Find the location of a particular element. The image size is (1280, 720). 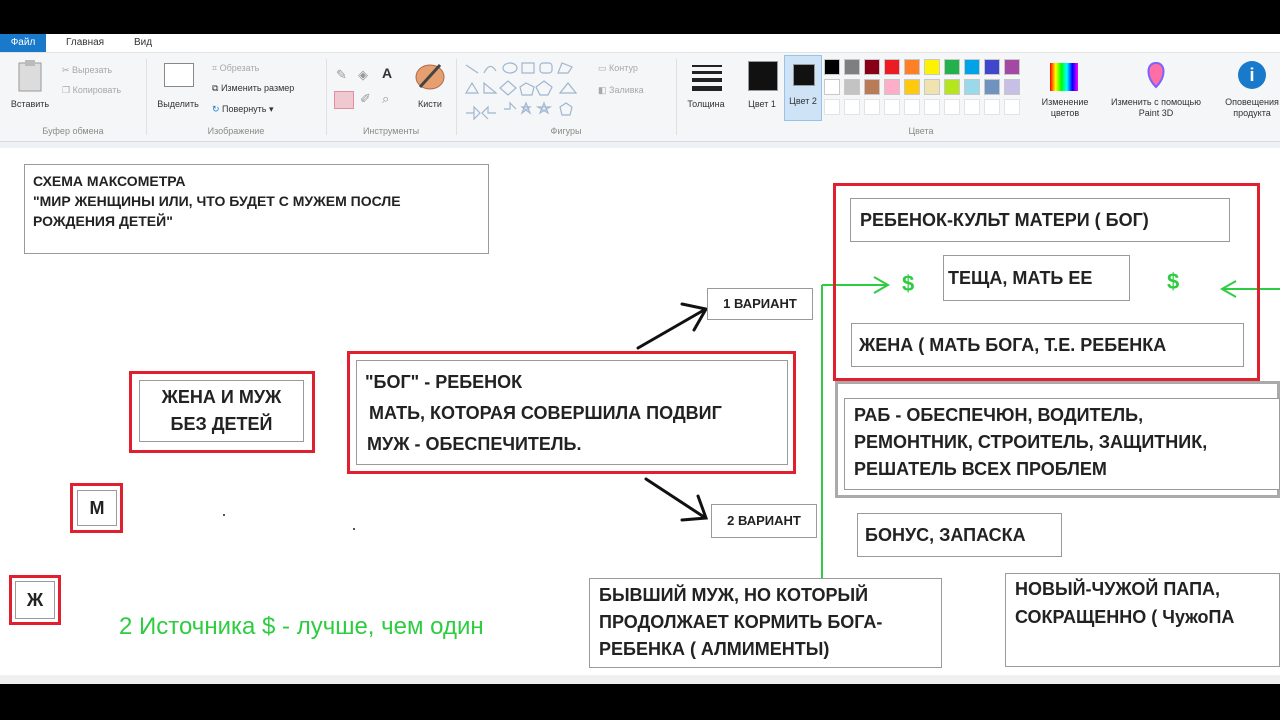

tool-eraser is located at coordinates (344, 100).